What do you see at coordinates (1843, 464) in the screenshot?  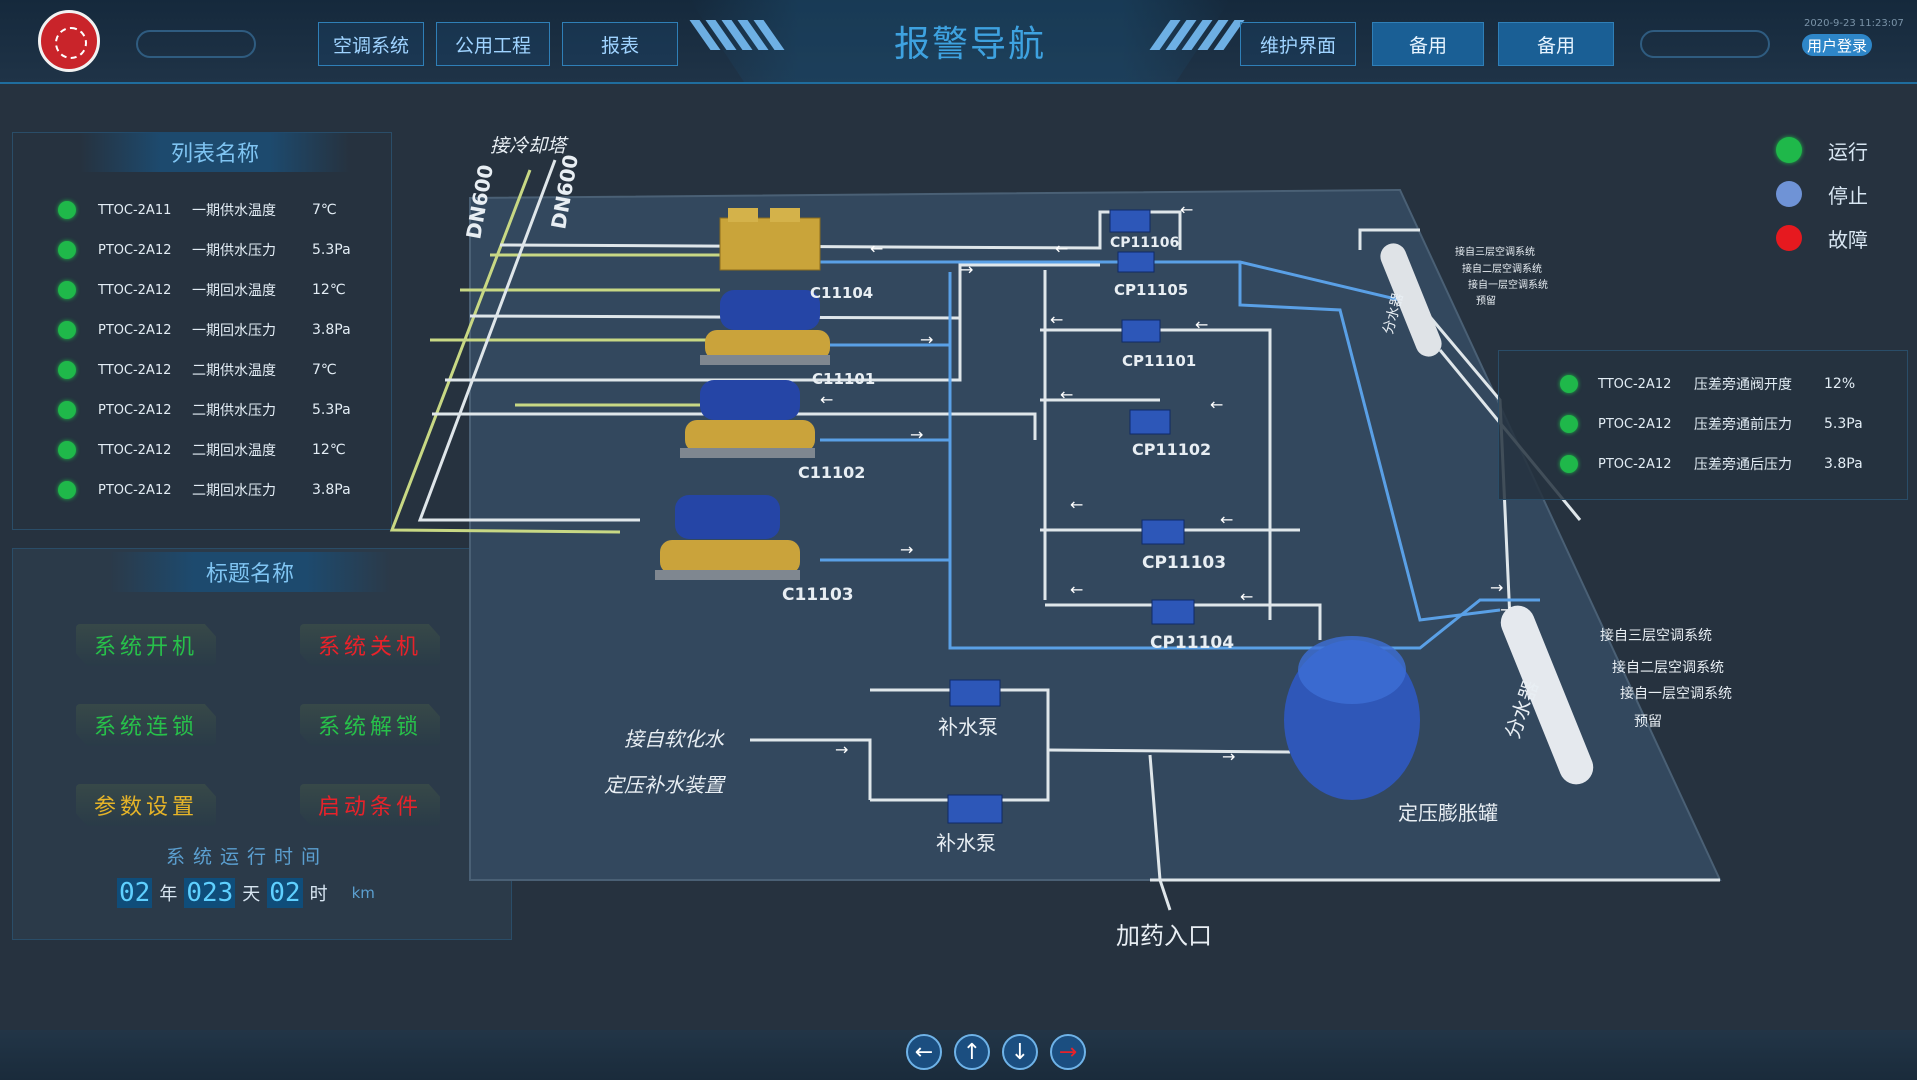 I see `row-value: 3.8Pa` at bounding box center [1843, 464].